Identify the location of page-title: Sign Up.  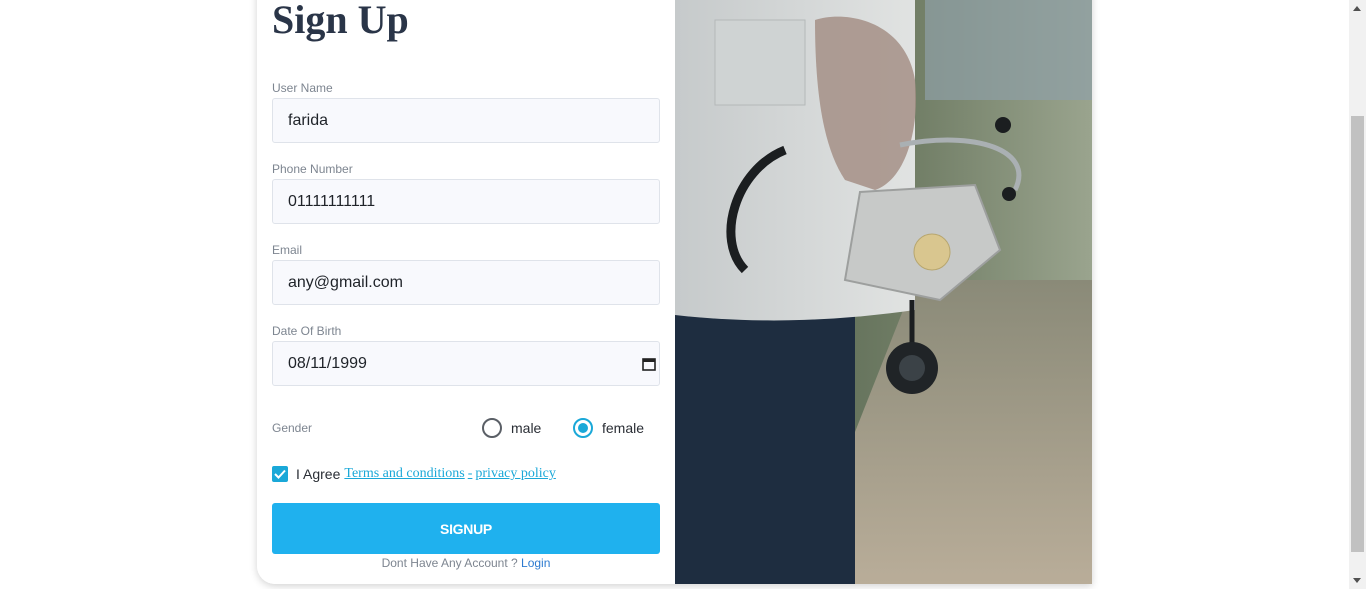
(340, 21).